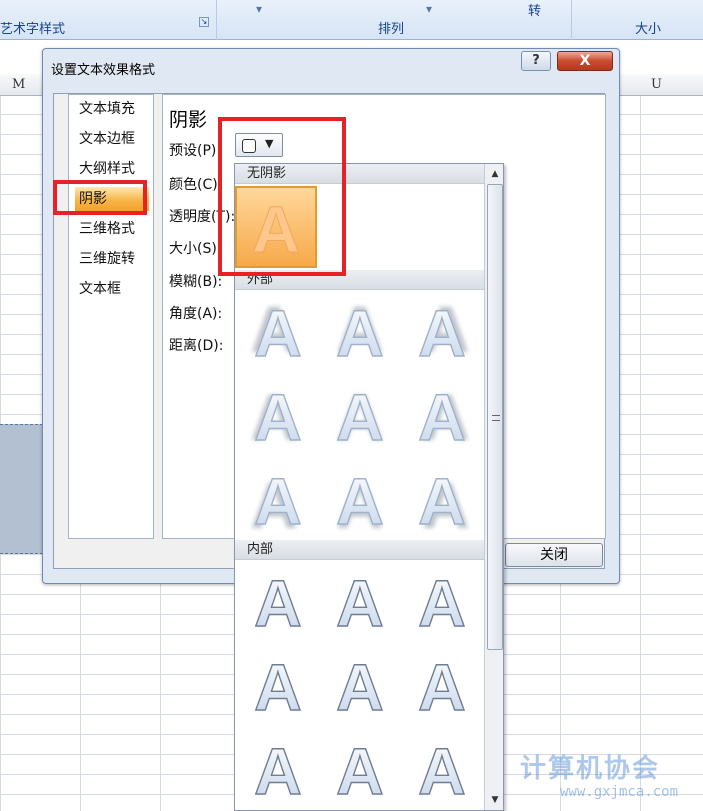  I want to click on ribbon: 艺术字样式 ↘ ▾ ▾ 排列 转 大小, so click(351, 20).